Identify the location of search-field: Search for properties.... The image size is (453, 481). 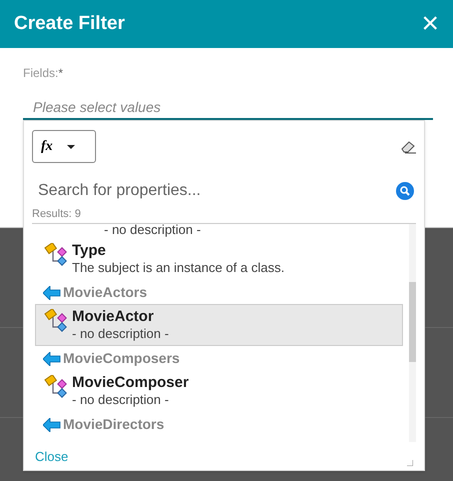
(214, 191).